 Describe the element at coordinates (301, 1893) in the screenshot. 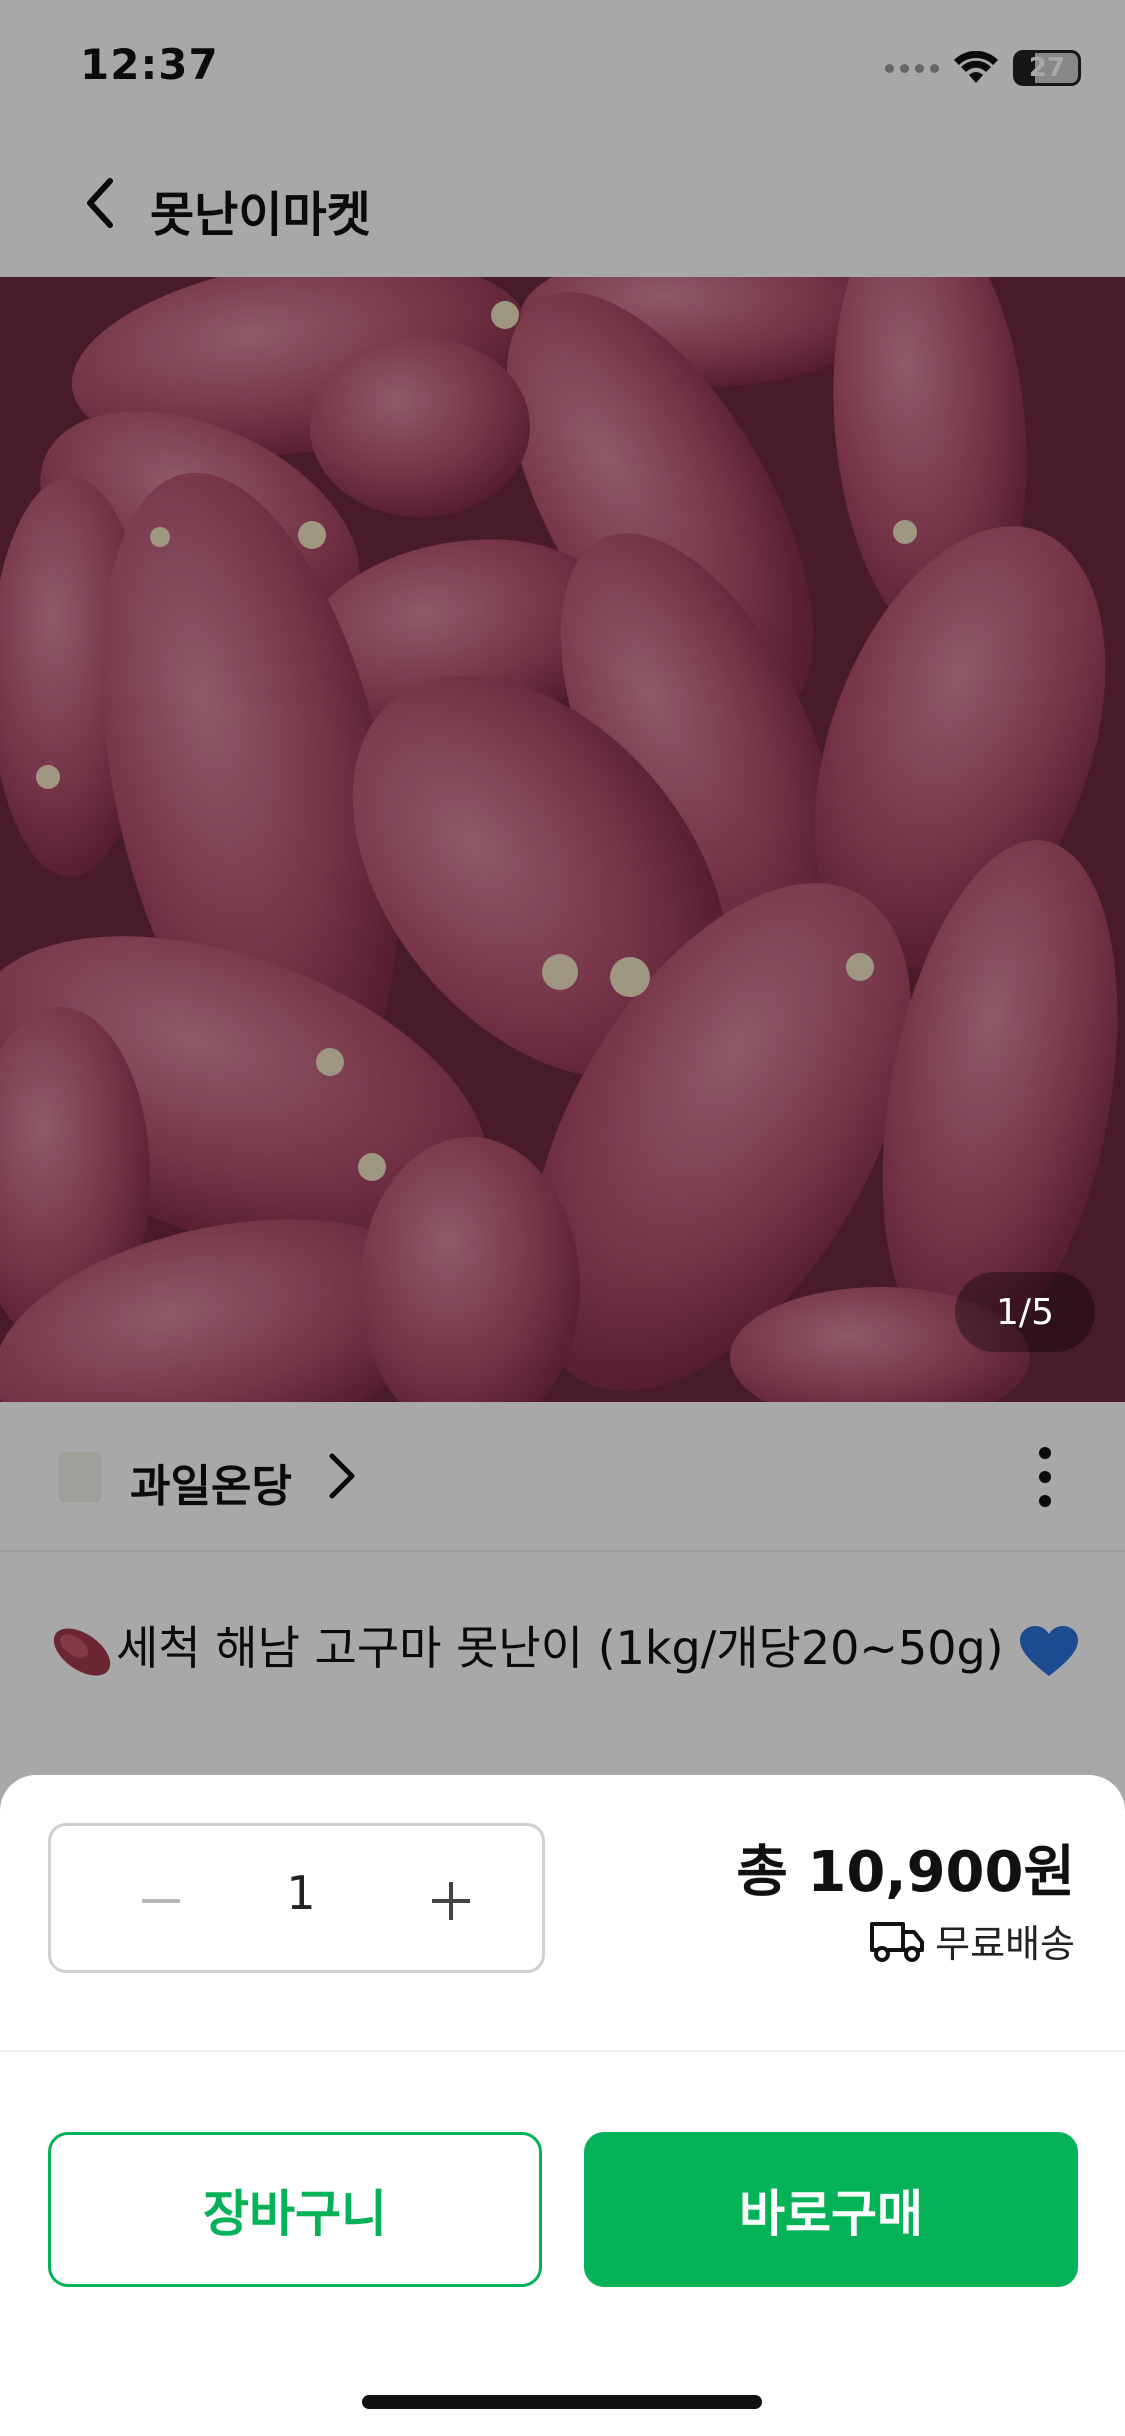

I see `quantity-value: 1` at that location.